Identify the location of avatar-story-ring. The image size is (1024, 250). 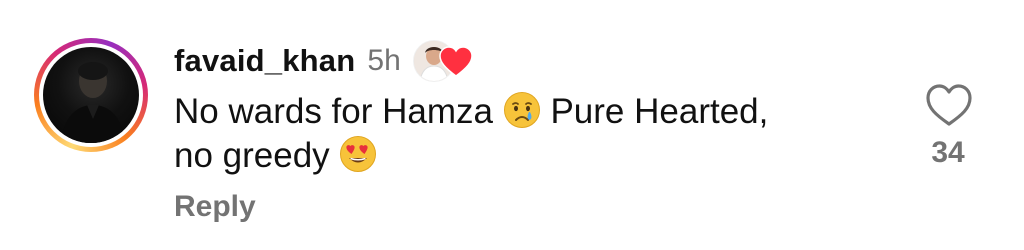
(91, 95).